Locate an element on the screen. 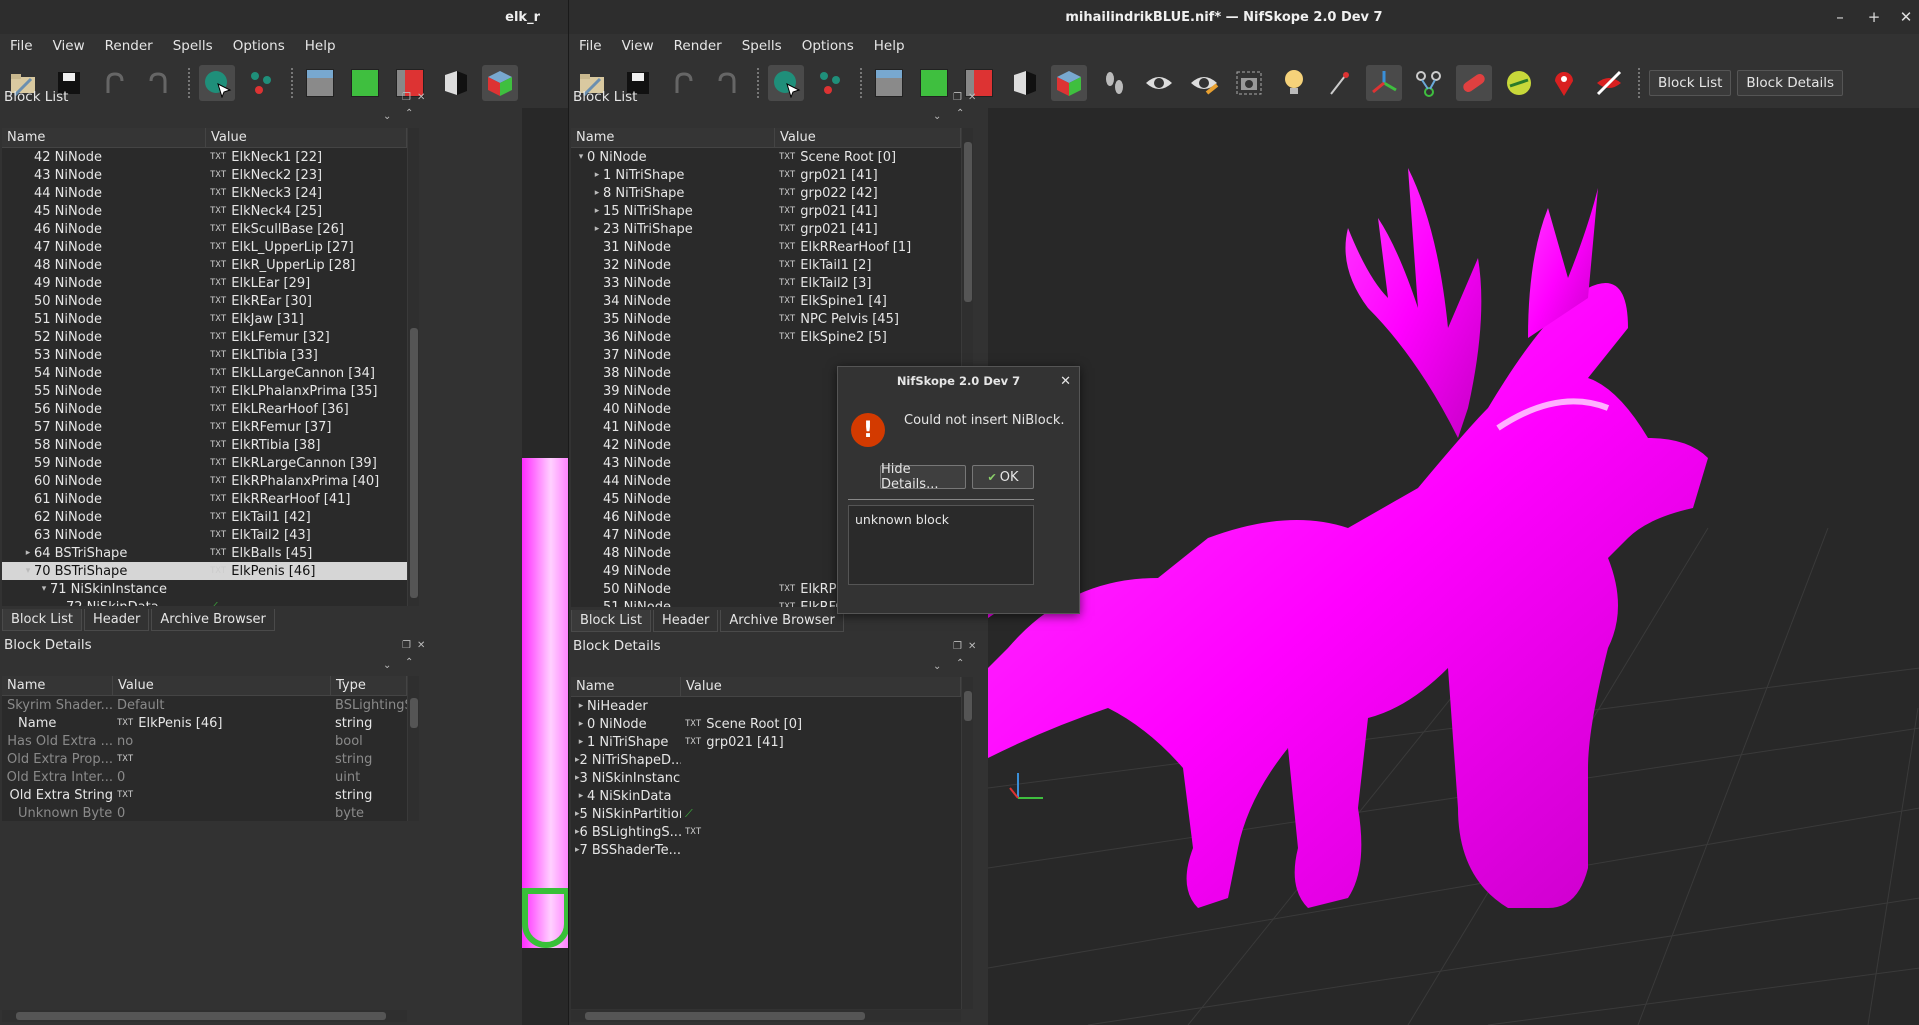  block-list-row: 44 NiNode TXT ElkNeck3 [24] is located at coordinates (204, 193).